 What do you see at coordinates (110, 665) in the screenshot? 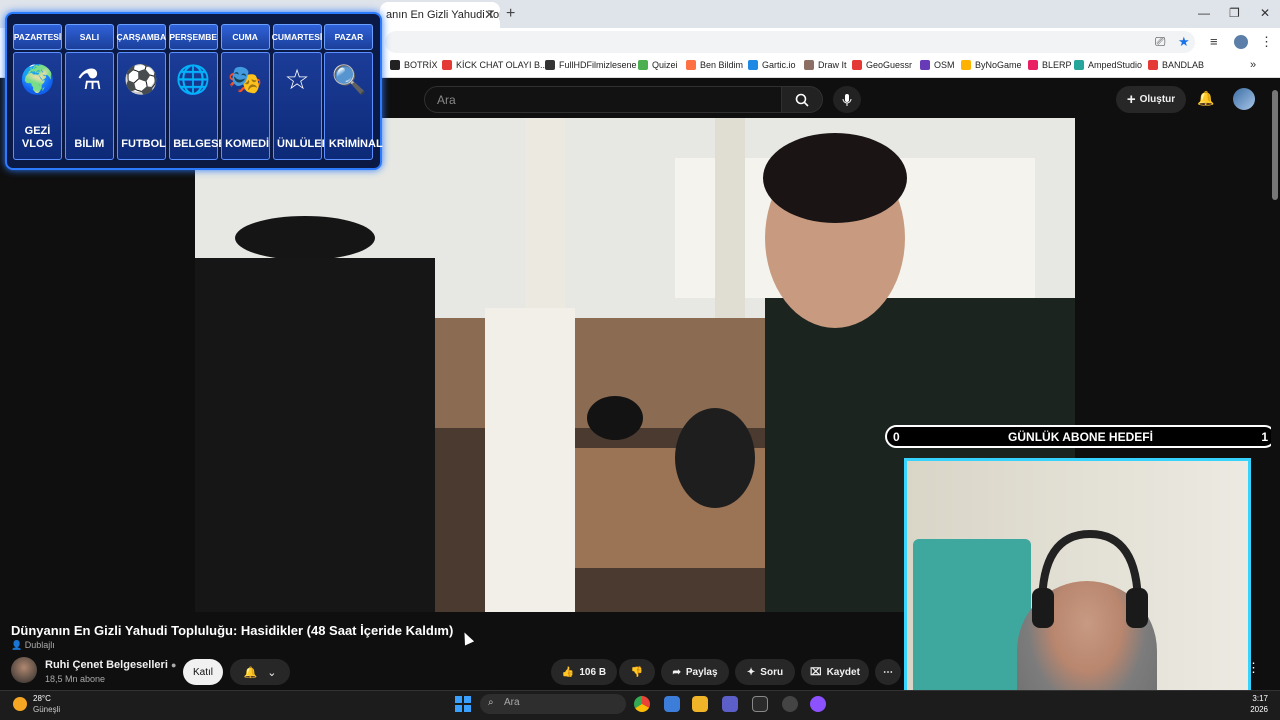
I see `channel-name: Ruhi Çenet Belgeselleri ●` at bounding box center [110, 665].